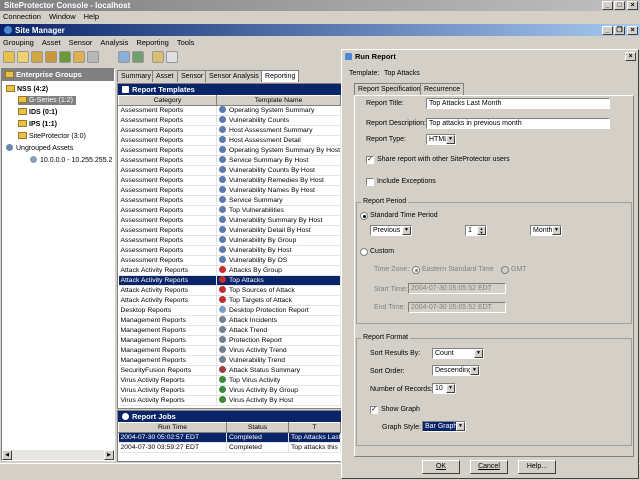 This screenshot has width=640, height=480. What do you see at coordinates (81, 42) in the screenshot?
I see `menu-sensor: Sensor` at bounding box center [81, 42].